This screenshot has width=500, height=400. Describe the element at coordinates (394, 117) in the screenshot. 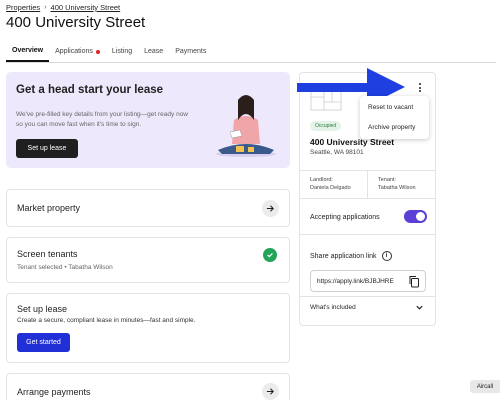

I see `property-actions-menu: Reset to vacant Archive property` at that location.